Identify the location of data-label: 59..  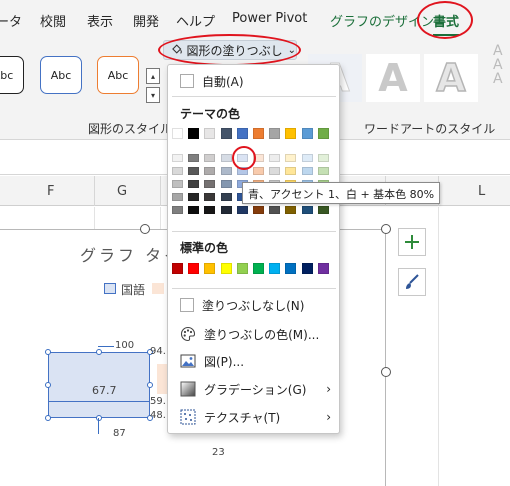
(158, 401).